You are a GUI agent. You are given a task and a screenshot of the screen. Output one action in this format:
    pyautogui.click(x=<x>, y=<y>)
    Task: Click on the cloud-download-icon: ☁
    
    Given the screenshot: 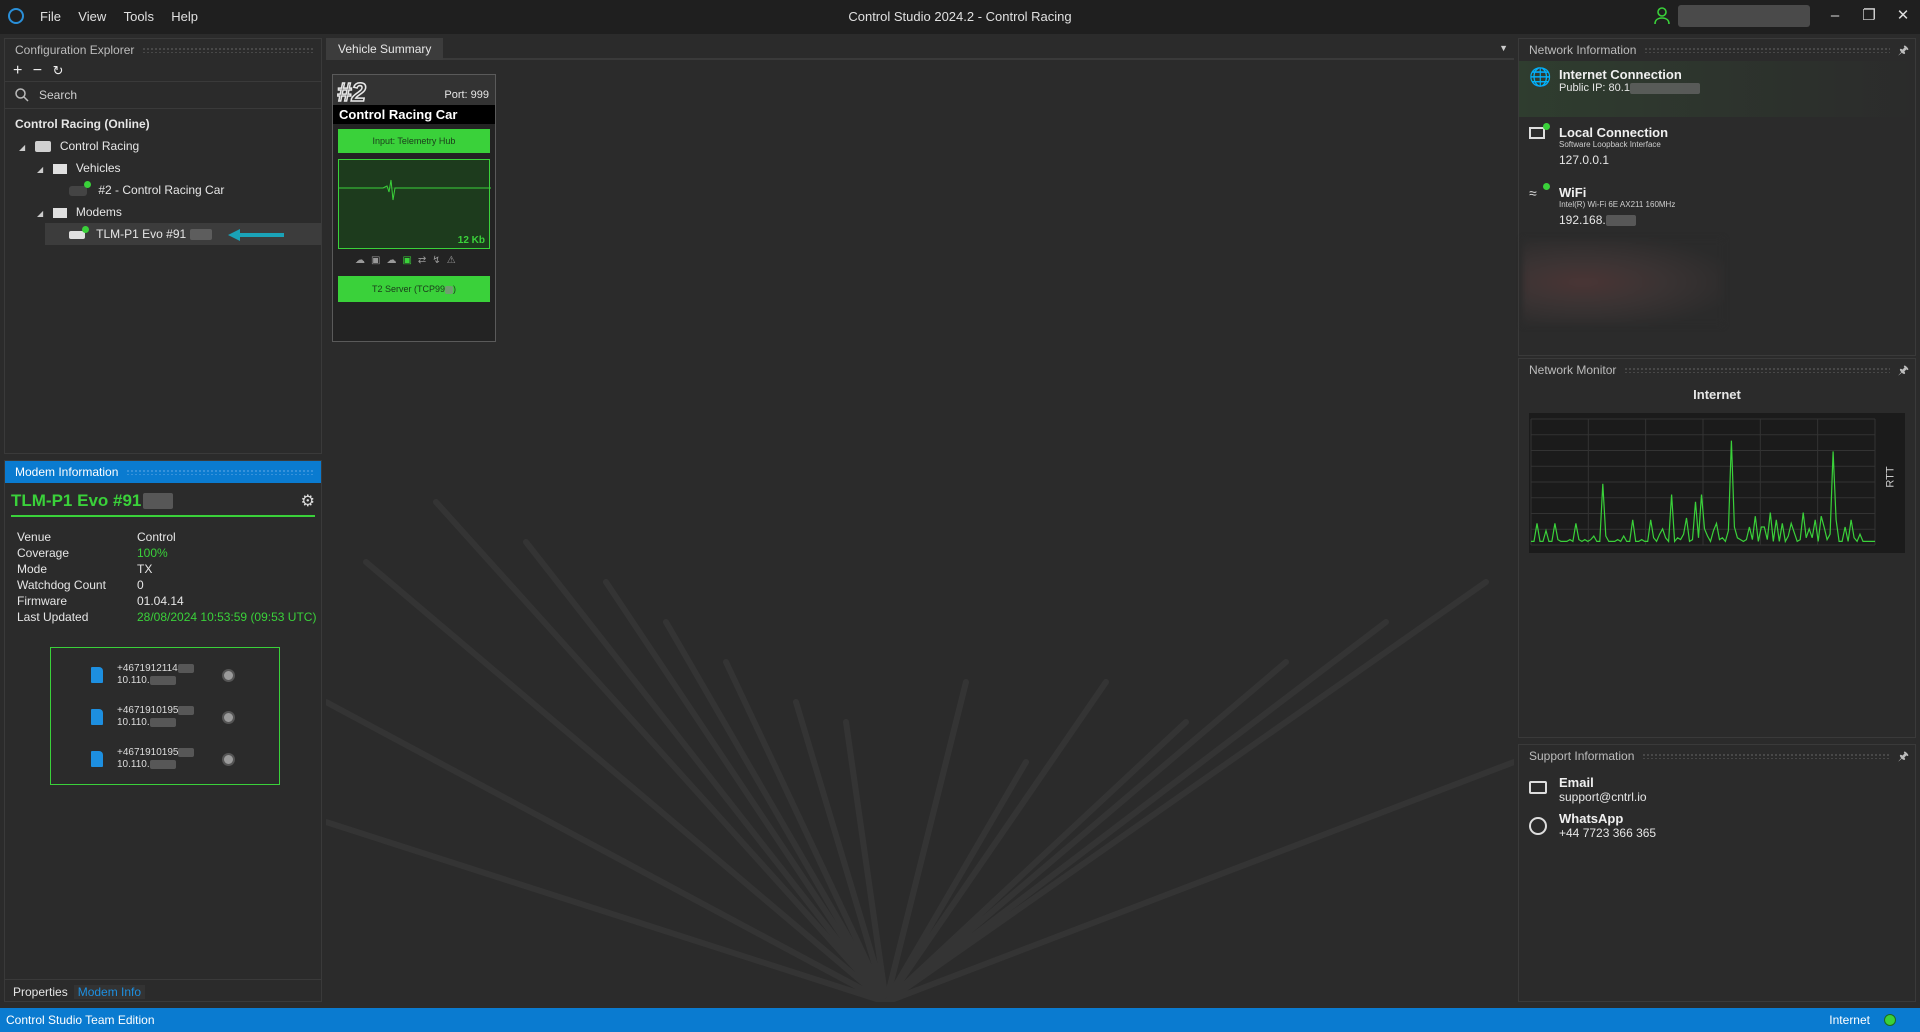 What is the action you would take?
    pyautogui.click(x=363, y=260)
    